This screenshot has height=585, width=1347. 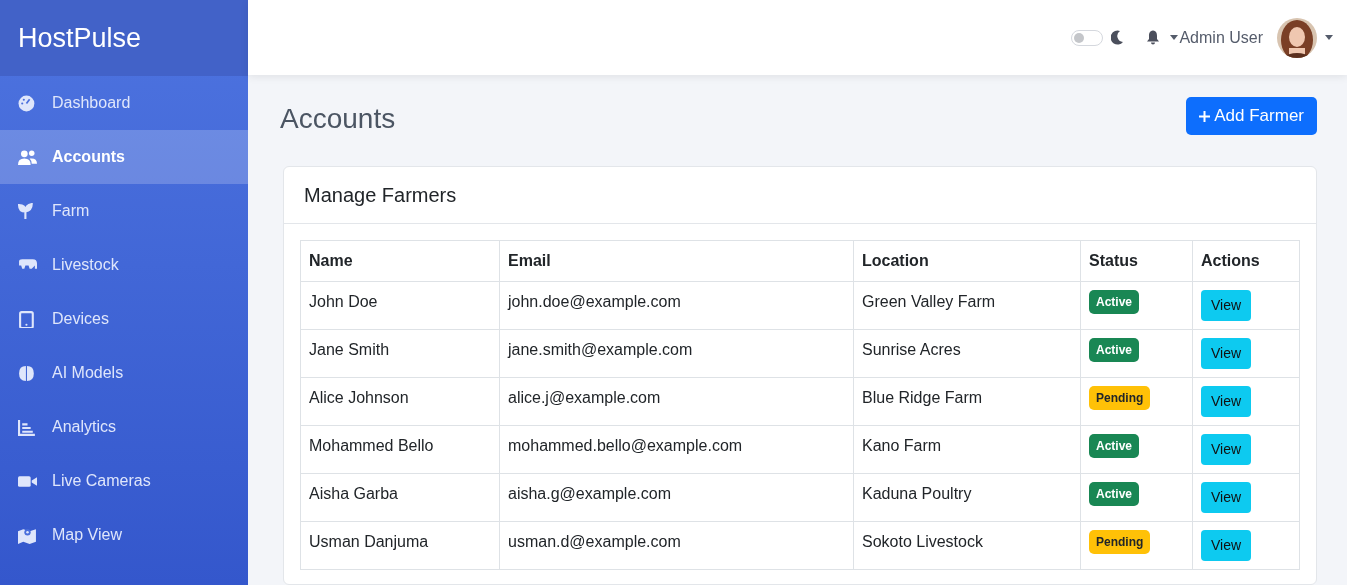 I want to click on table-cell: john.doe@example.com, so click(x=676, y=305).